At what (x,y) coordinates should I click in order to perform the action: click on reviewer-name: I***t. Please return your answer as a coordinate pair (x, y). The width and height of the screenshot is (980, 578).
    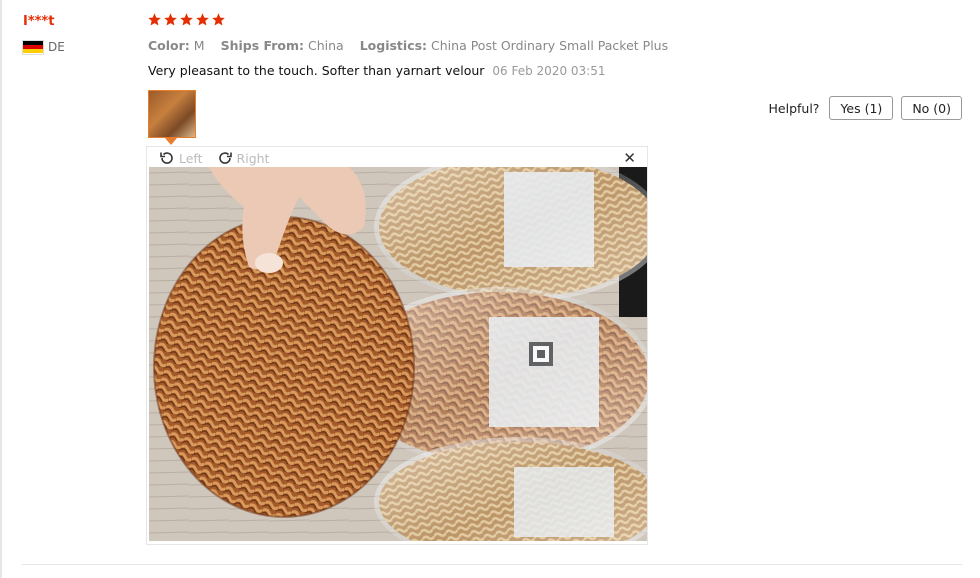
    Looking at the image, I should click on (39, 21).